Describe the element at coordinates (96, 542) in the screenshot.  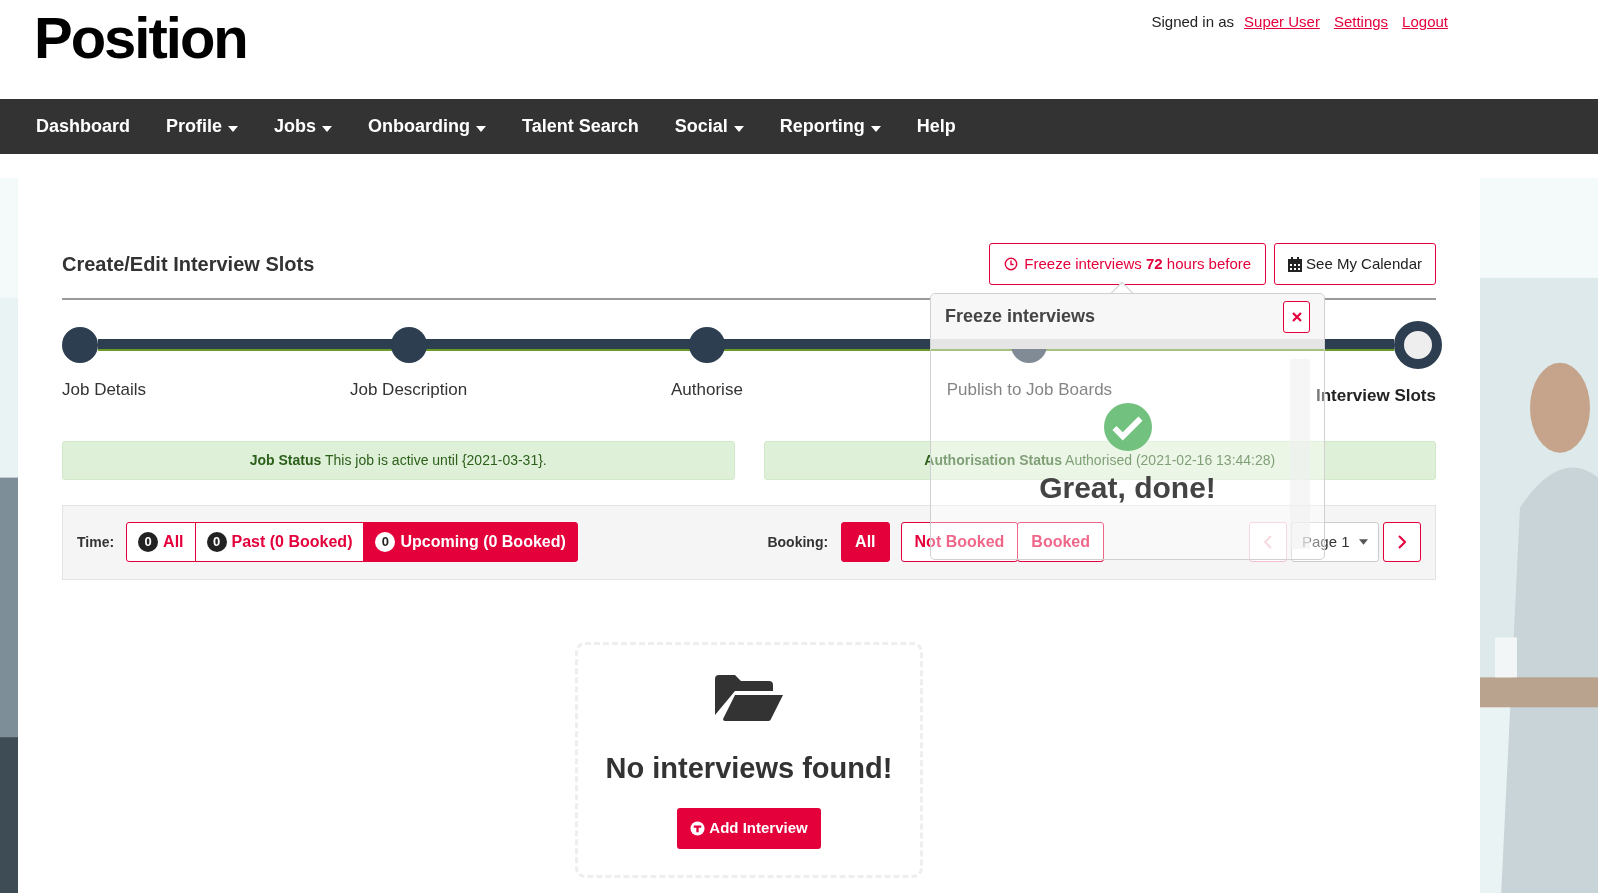
I see `time-label: Time:` at that location.